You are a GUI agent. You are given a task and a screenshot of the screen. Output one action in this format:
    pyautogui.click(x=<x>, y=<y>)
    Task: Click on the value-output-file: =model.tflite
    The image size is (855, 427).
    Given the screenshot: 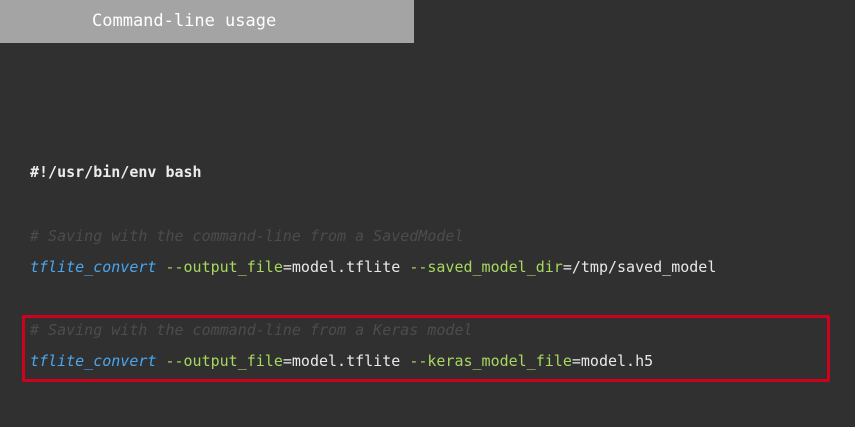 What is the action you would take?
    pyautogui.click(x=341, y=267)
    